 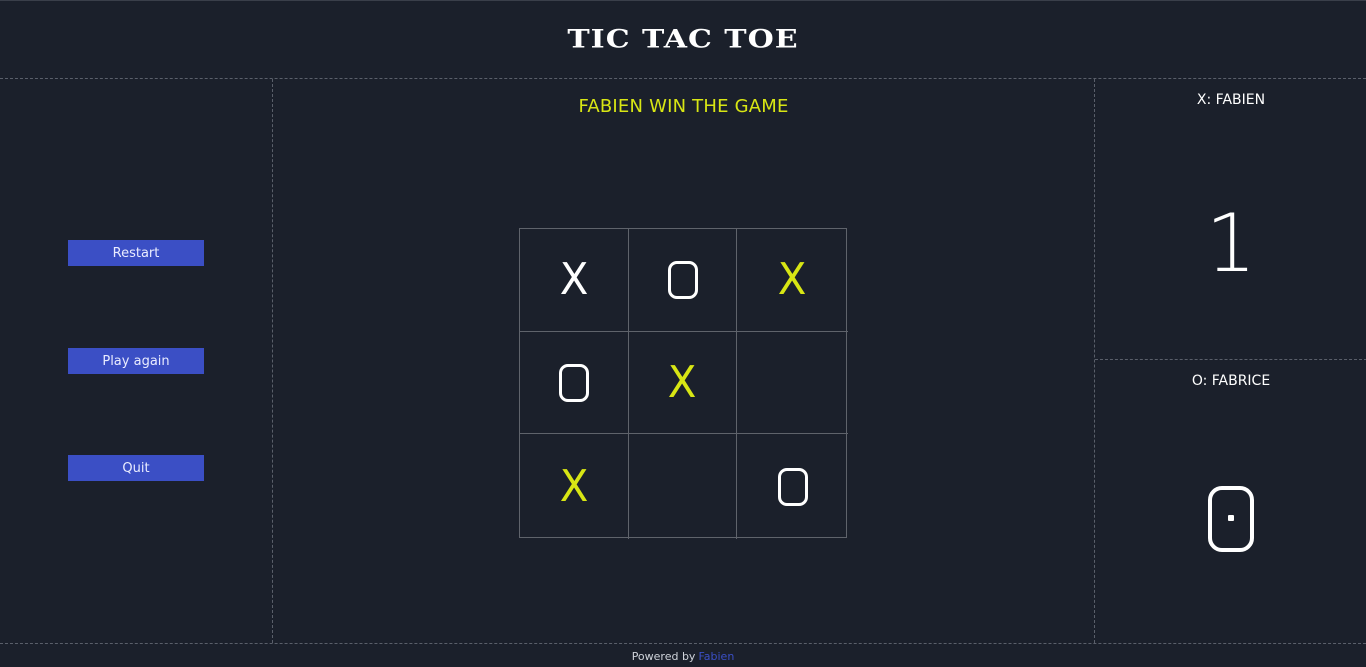 I want to click on player-x-score-value: 1, so click(x=1231, y=243).